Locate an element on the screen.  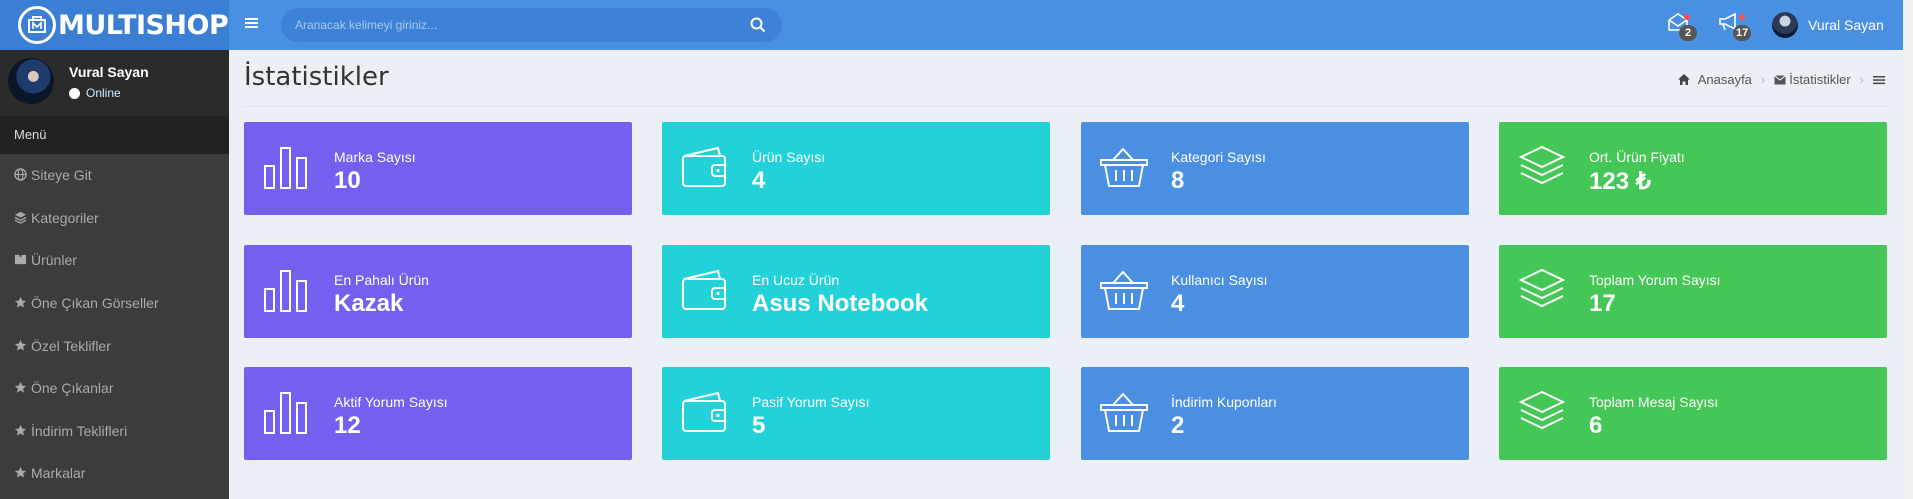
stat-card-indirim-kuponlari: İndirim Kuponları 2 is located at coordinates (1275, 413).